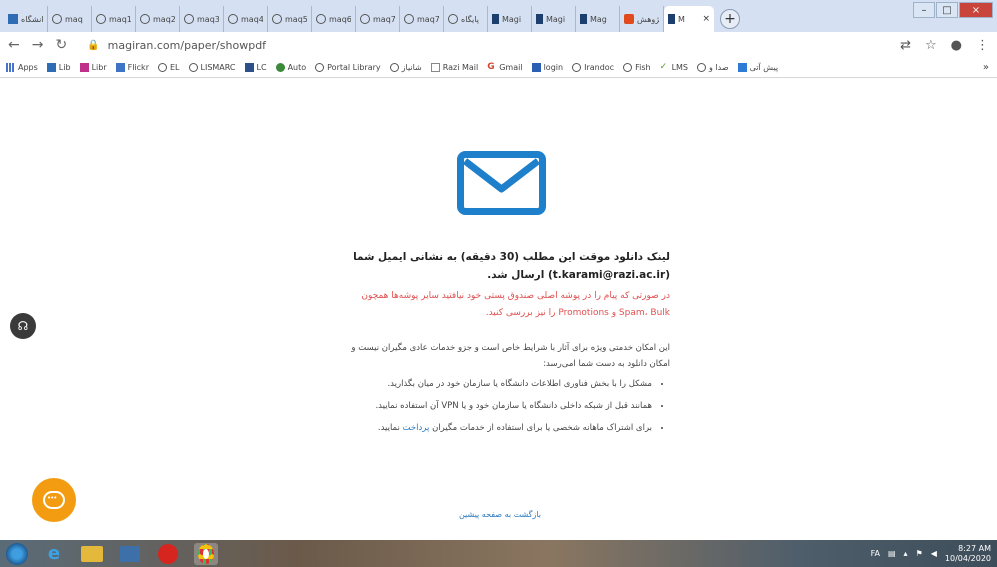 The image size is (997, 567). Describe the element at coordinates (416, 428) in the screenshot. I see `payment-link: پرداخت` at that location.